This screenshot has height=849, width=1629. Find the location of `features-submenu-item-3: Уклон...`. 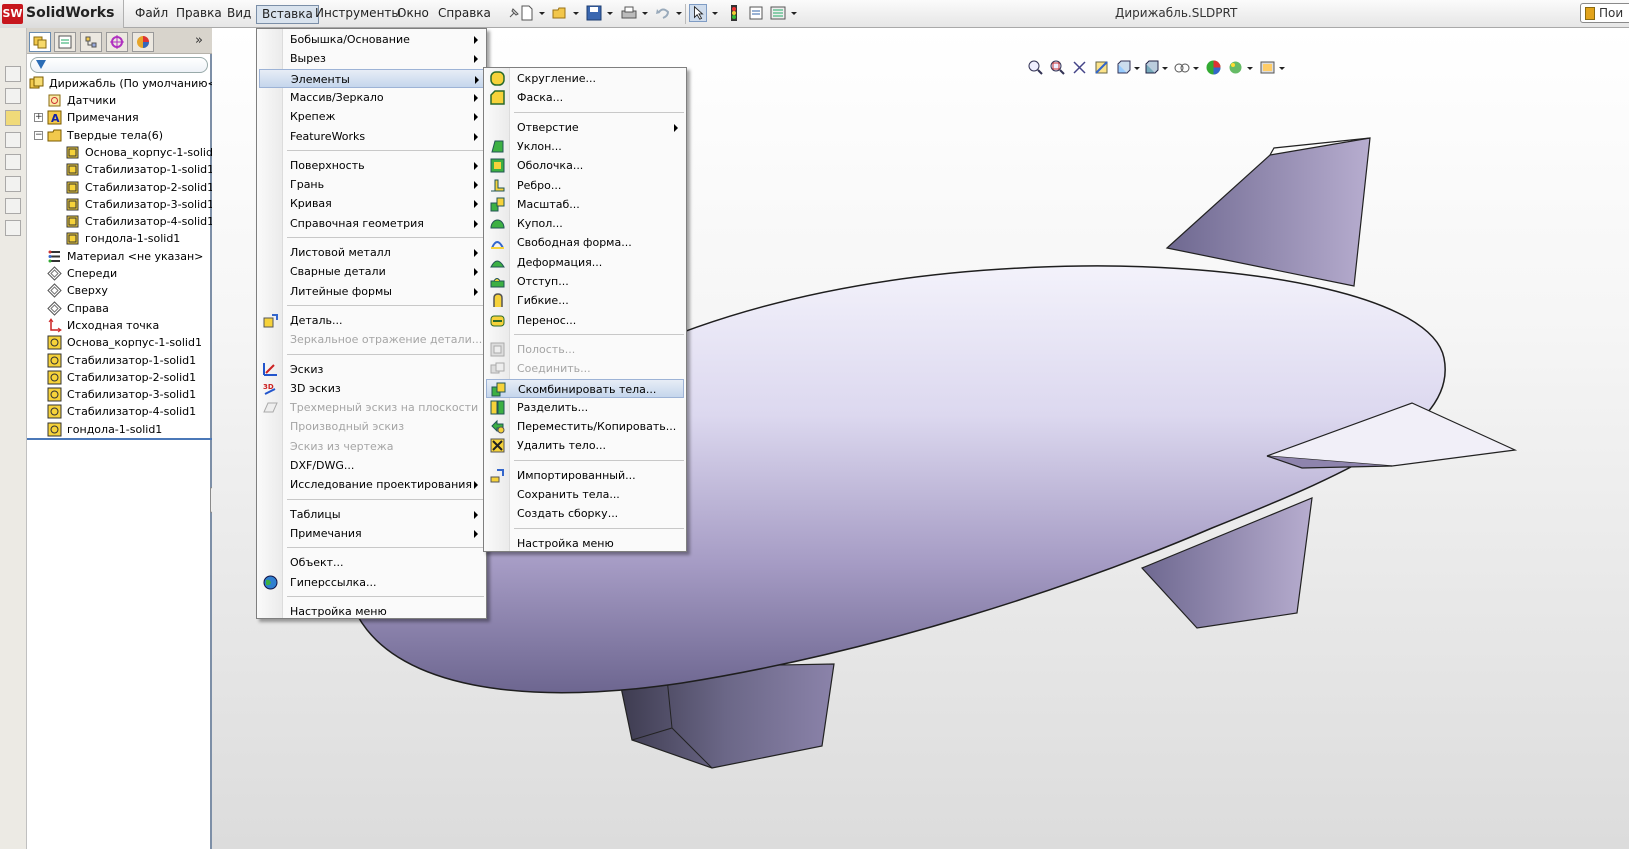

features-submenu-item-3: Уклон... is located at coordinates (585, 146).